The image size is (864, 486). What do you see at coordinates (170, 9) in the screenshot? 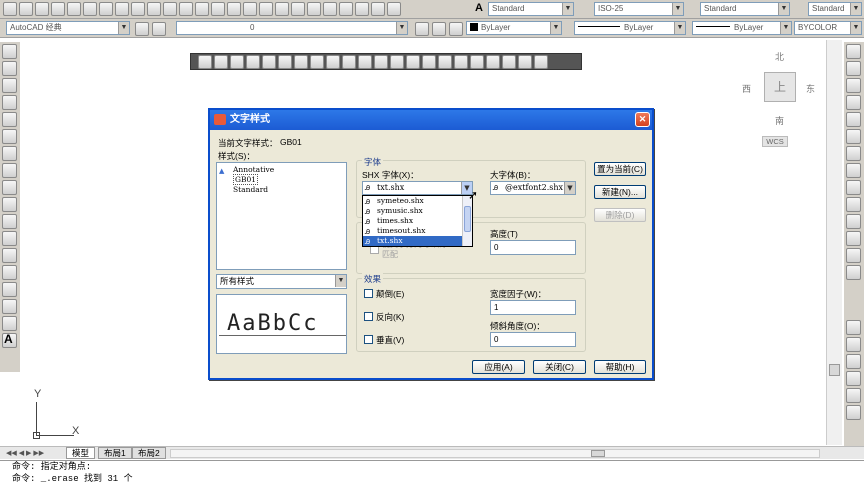
I see `match-properties-icon` at bounding box center [170, 9].